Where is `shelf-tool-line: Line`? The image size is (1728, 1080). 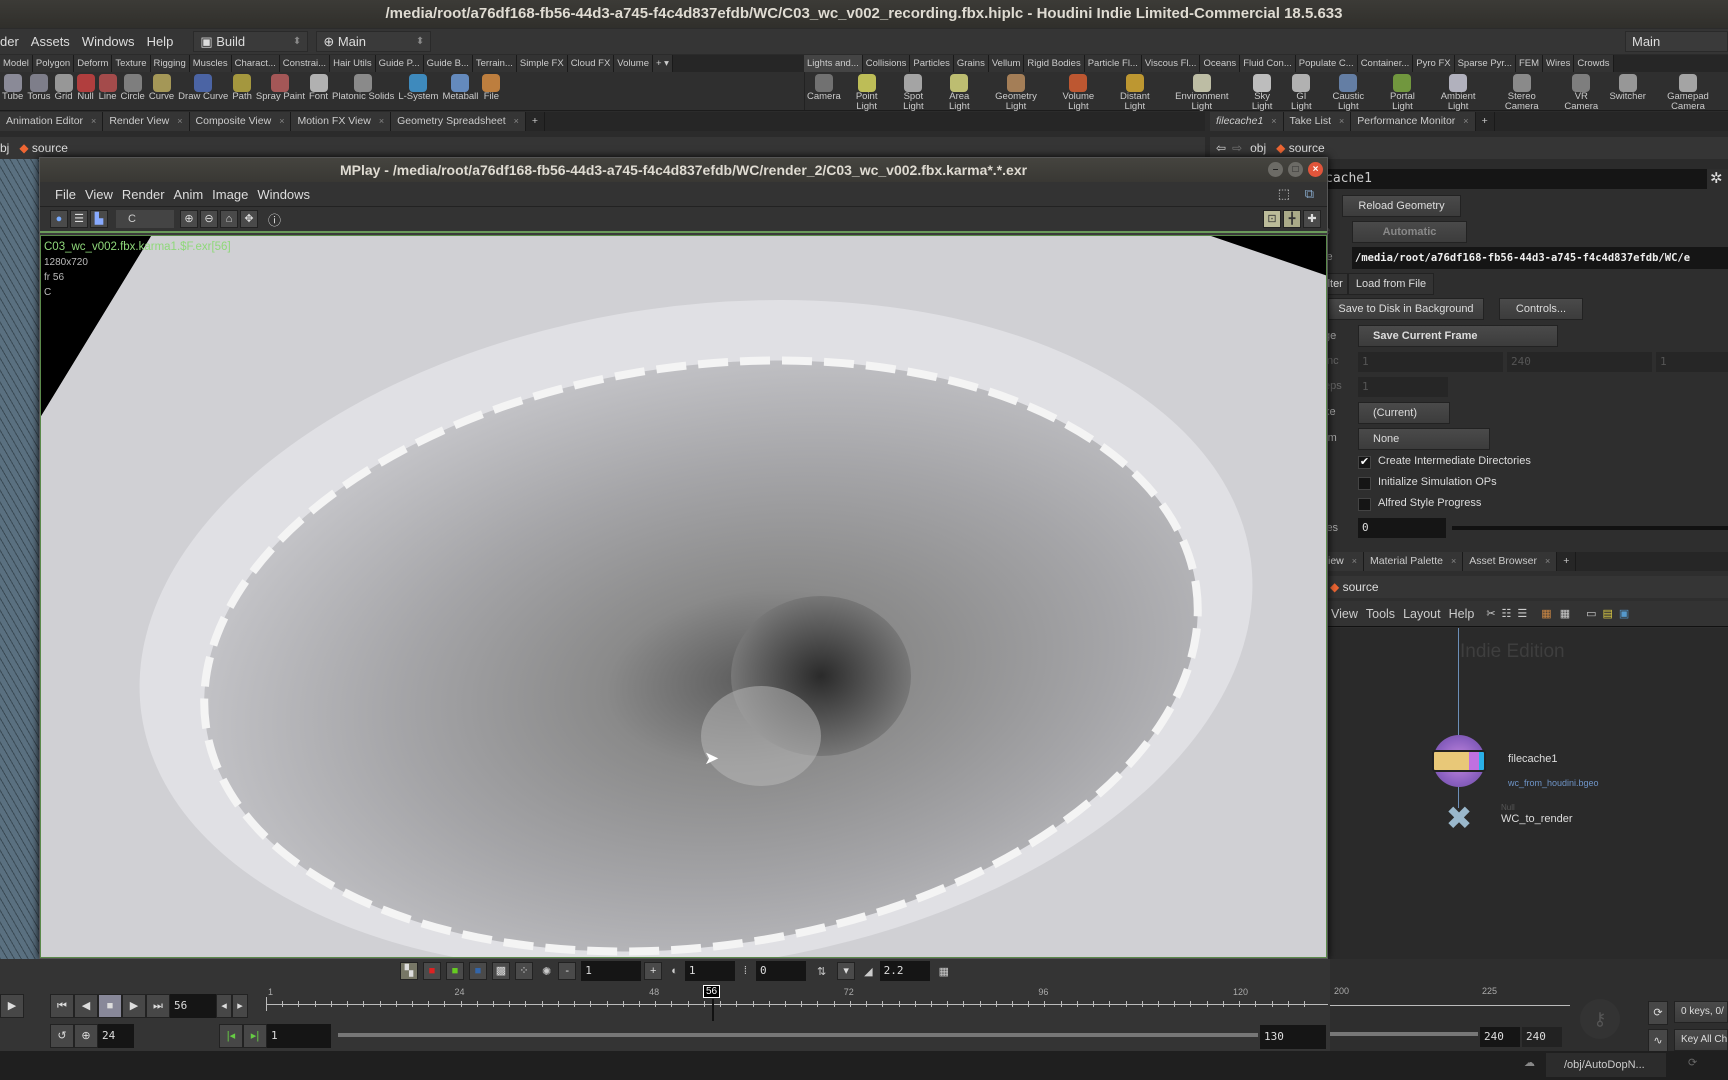
shelf-tool-line: Line is located at coordinates (108, 91).